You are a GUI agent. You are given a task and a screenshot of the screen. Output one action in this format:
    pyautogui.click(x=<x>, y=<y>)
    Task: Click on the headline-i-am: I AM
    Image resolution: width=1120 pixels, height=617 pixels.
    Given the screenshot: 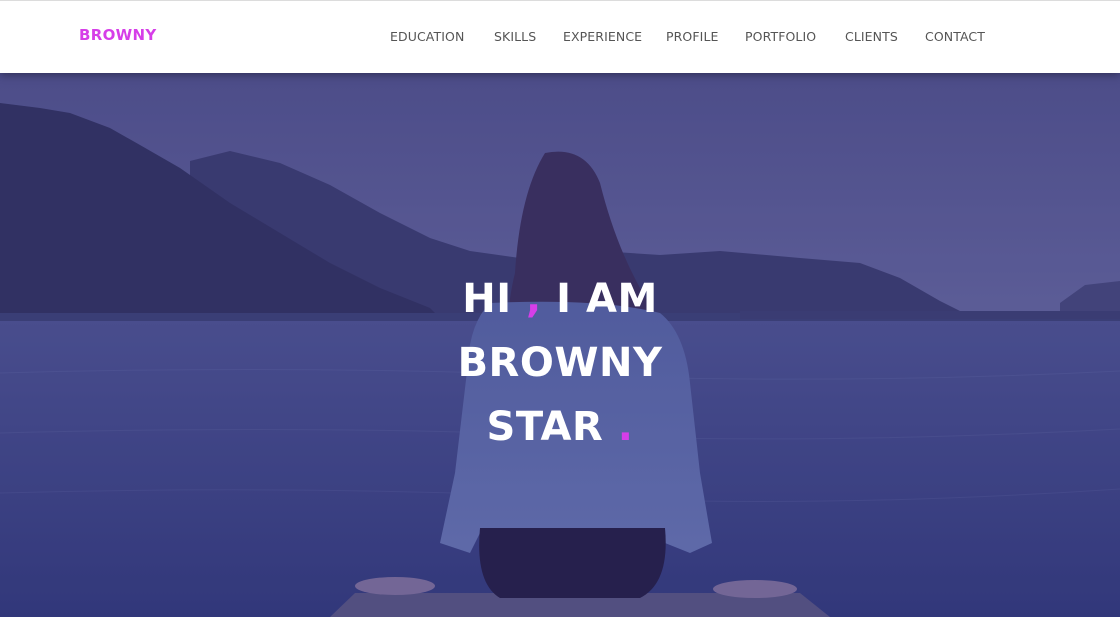 What is the action you would take?
    pyautogui.click(x=607, y=299)
    